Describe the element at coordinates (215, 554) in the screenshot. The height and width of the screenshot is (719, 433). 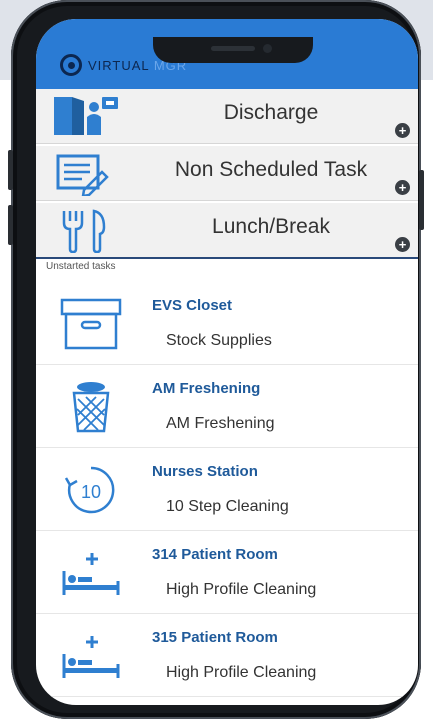
I see `task-title: 314 Patient Room` at that location.